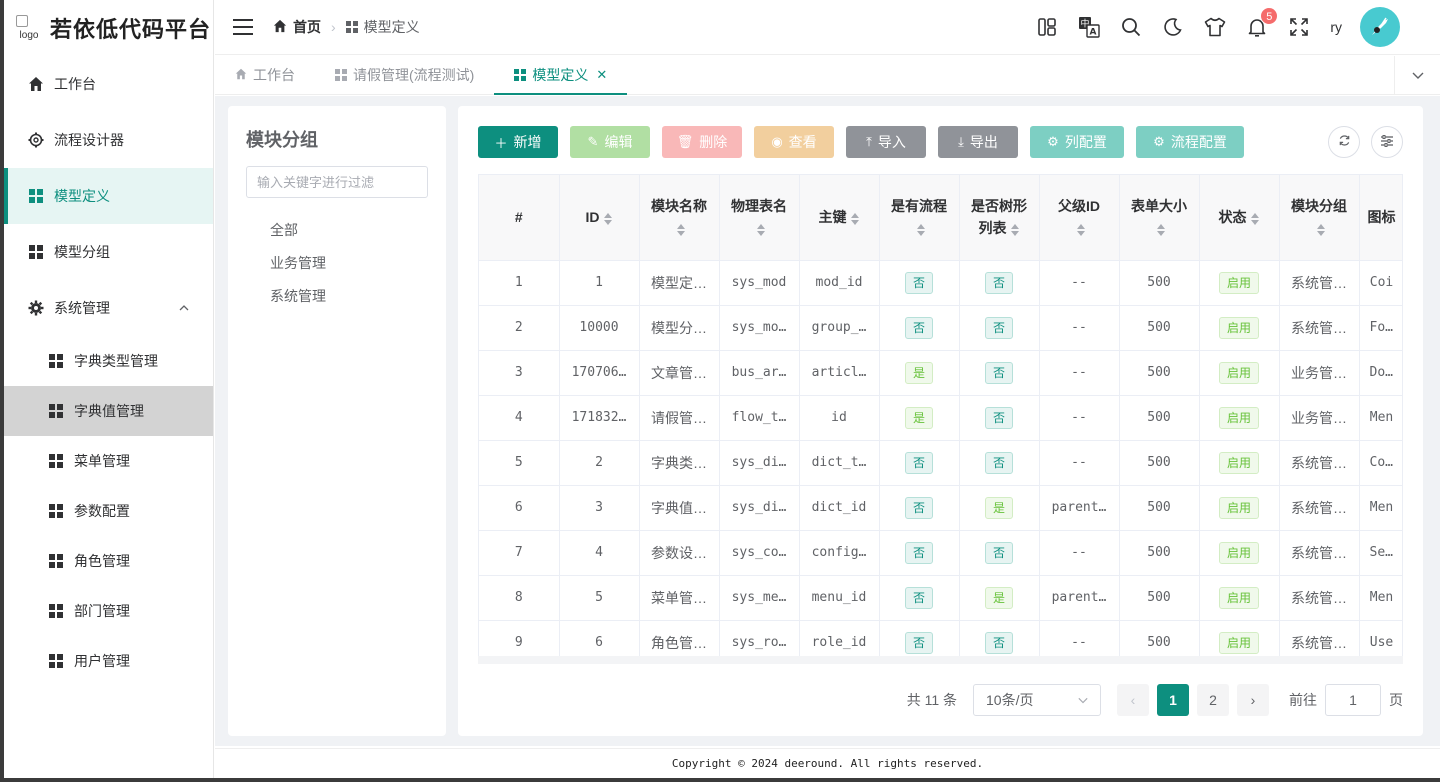 This screenshot has height=782, width=1440. What do you see at coordinates (108, 611) in the screenshot?
I see `sidebar-subitem-dept: 部门管理` at bounding box center [108, 611].